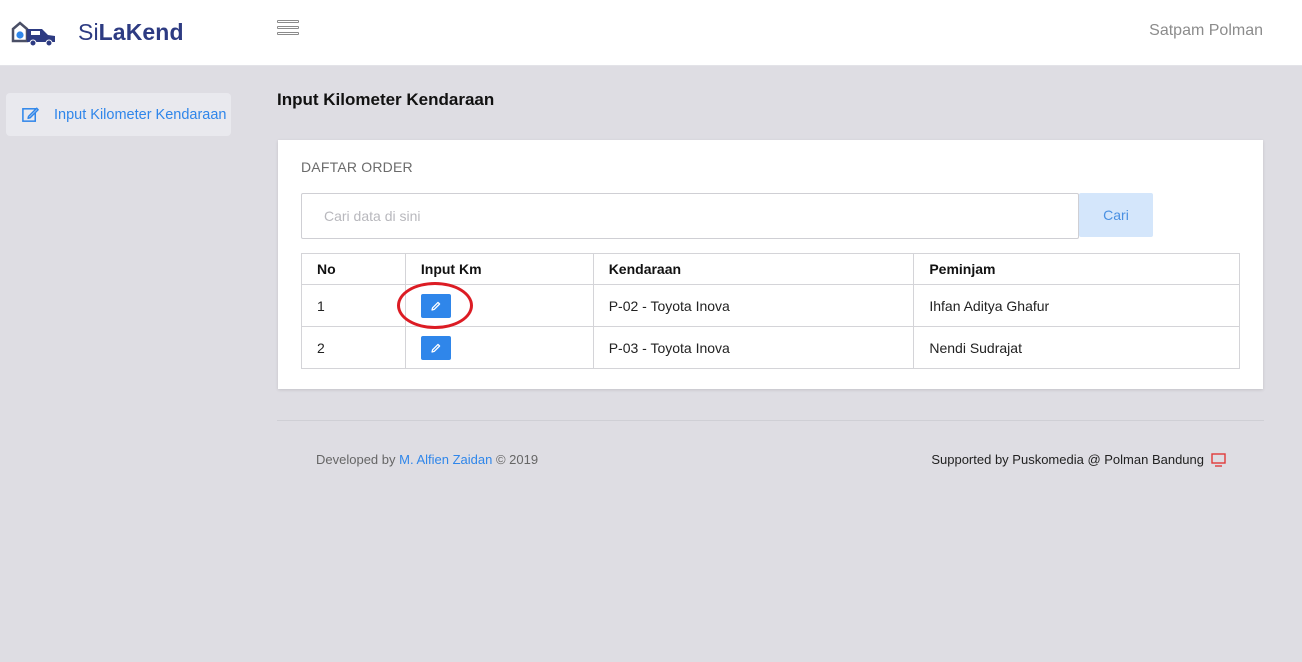 This screenshot has width=1302, height=662. I want to click on monitor-icon, so click(1218, 459).